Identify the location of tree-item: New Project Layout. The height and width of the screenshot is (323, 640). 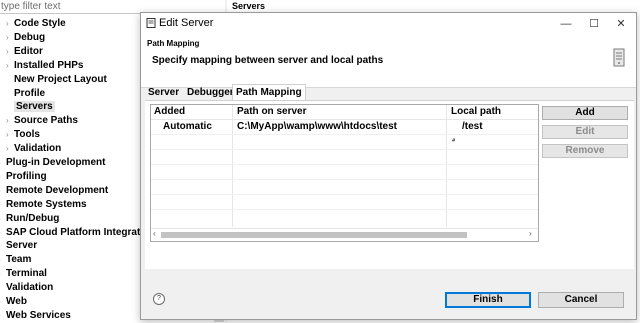
(56, 80).